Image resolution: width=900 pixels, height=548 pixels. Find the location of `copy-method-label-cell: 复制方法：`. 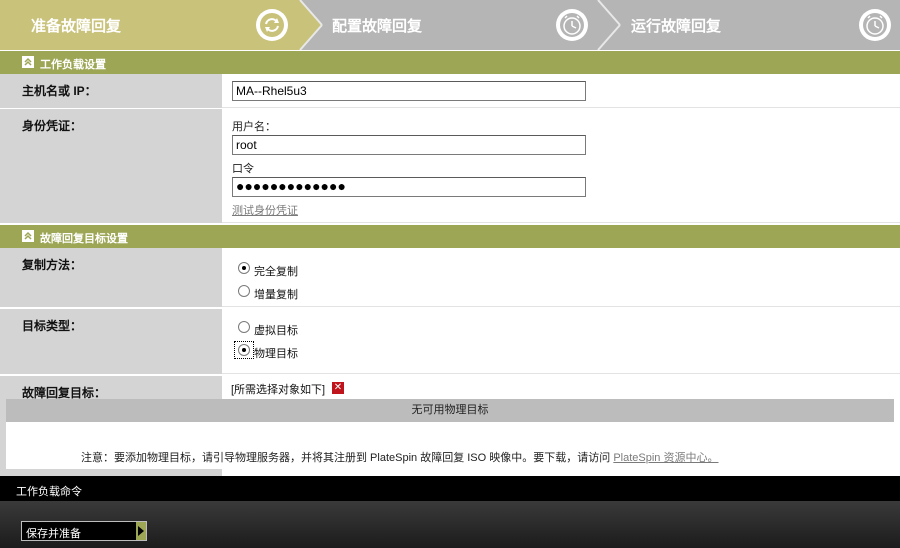

copy-method-label-cell: 复制方法： is located at coordinates (111, 277).